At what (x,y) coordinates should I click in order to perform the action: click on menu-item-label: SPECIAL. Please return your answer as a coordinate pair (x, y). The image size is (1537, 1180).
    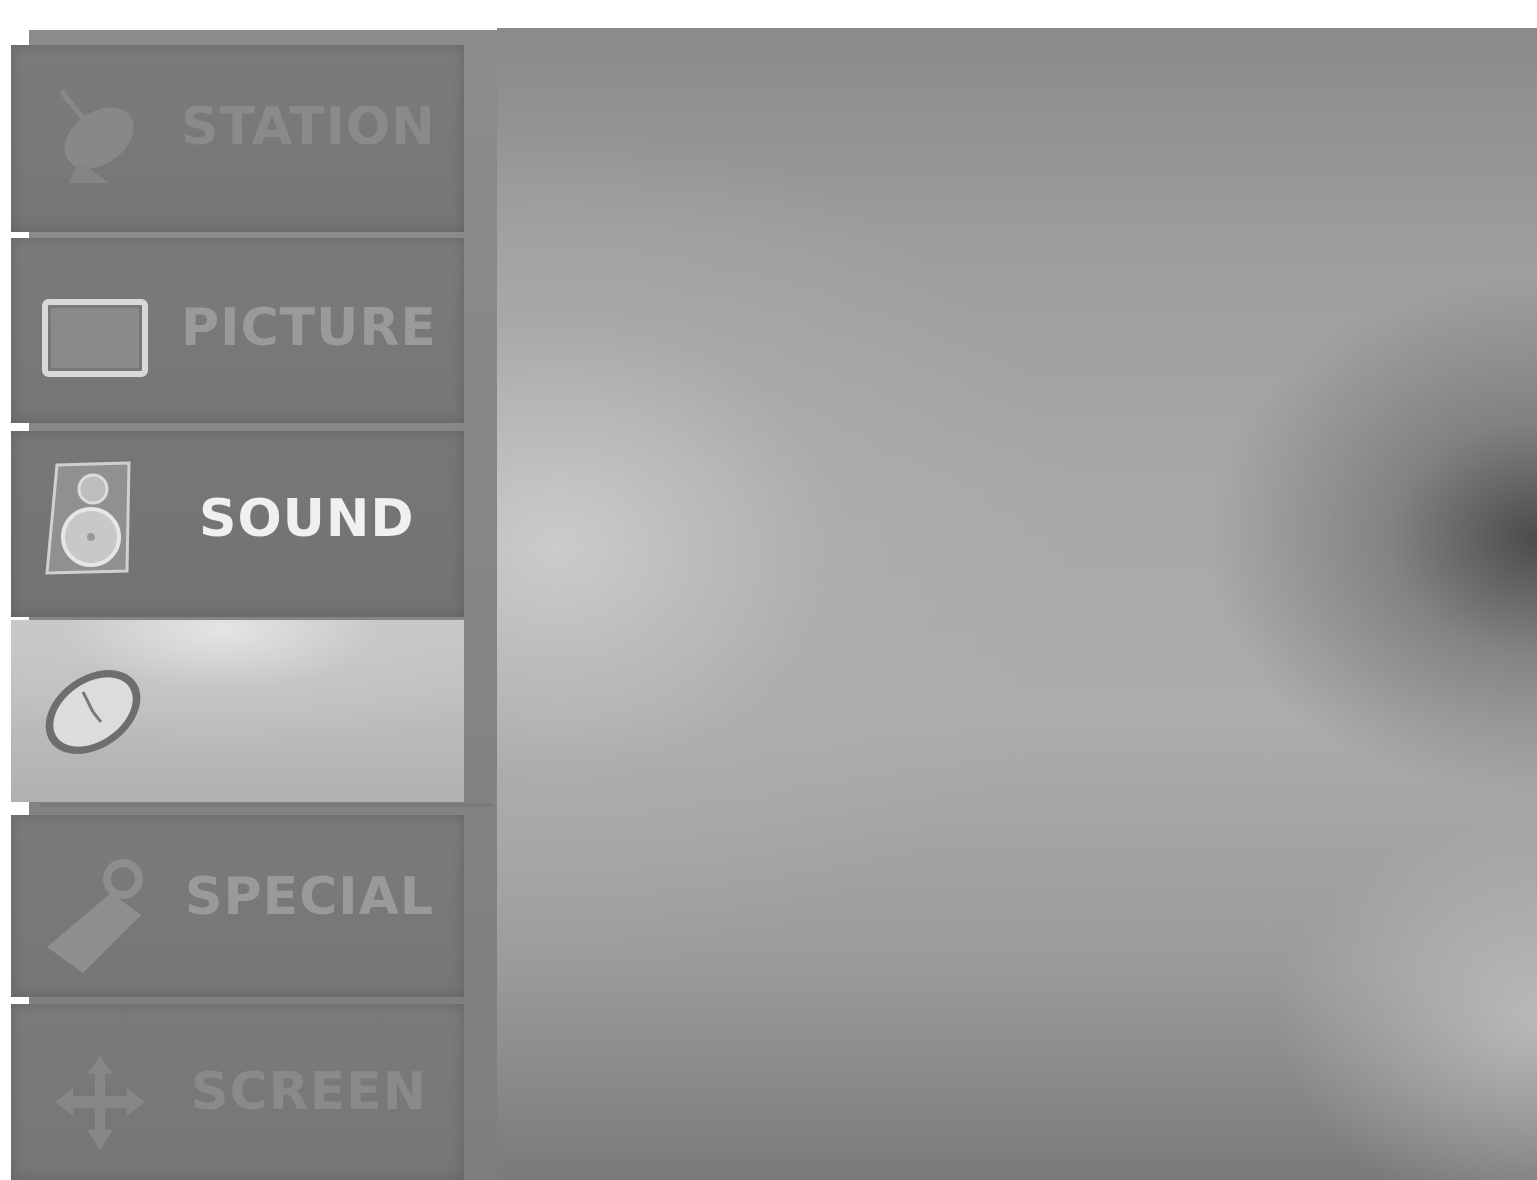
    Looking at the image, I should click on (309, 897).